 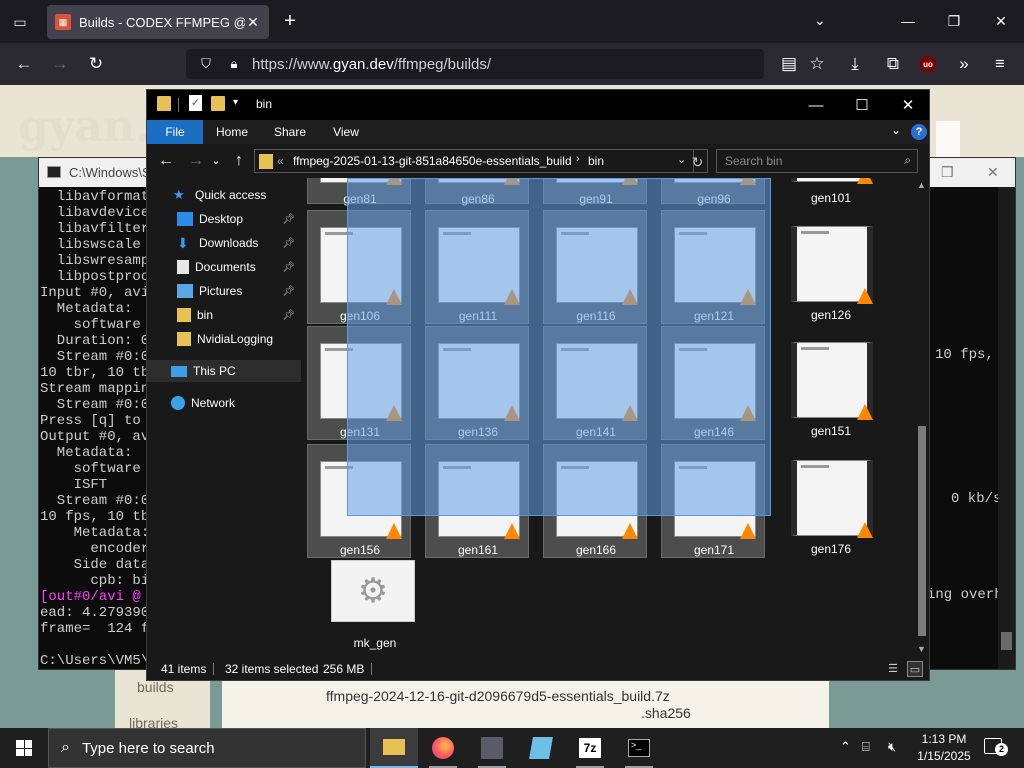 What do you see at coordinates (538, 105) in the screenshot?
I see `explorer-title-bar: ✓ ▾ bin — ☐ ✕` at bounding box center [538, 105].